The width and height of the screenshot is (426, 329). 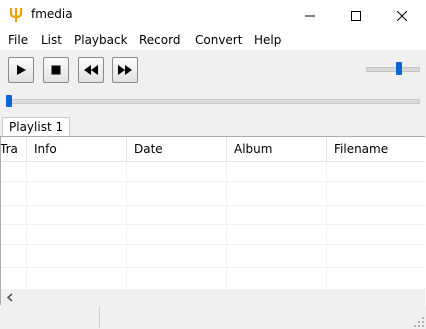 What do you see at coordinates (18, 40) in the screenshot?
I see `menu-file: File` at bounding box center [18, 40].